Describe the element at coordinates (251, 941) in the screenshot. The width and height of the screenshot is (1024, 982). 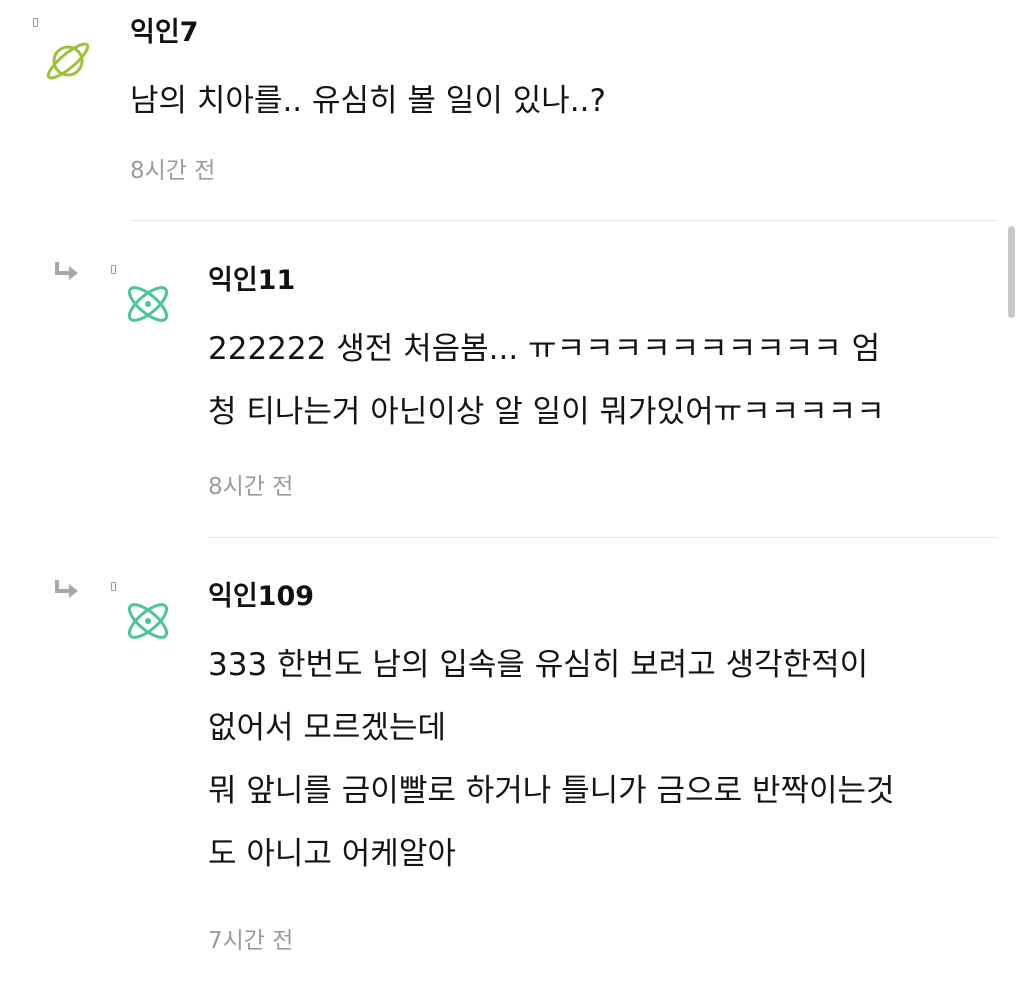
I see `comment-timestamp: 7시간 전` at that location.